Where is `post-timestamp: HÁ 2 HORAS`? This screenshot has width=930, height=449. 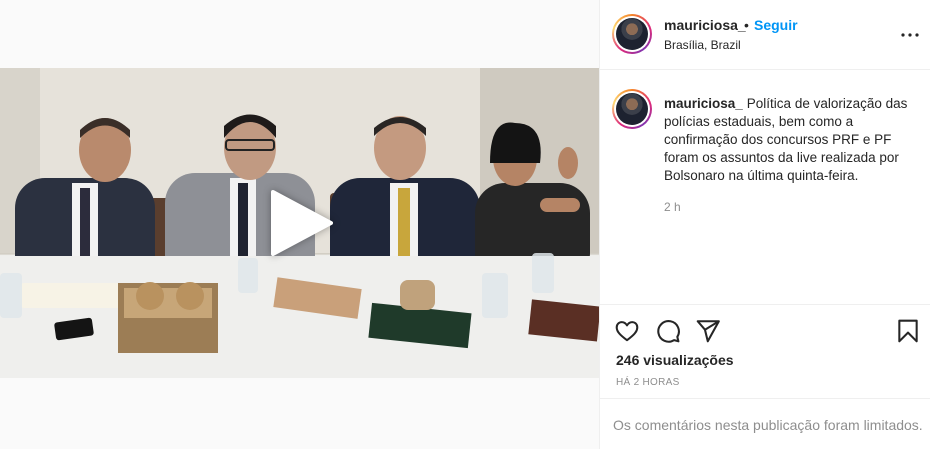
post-timestamp: HÁ 2 HORAS is located at coordinates (648, 382).